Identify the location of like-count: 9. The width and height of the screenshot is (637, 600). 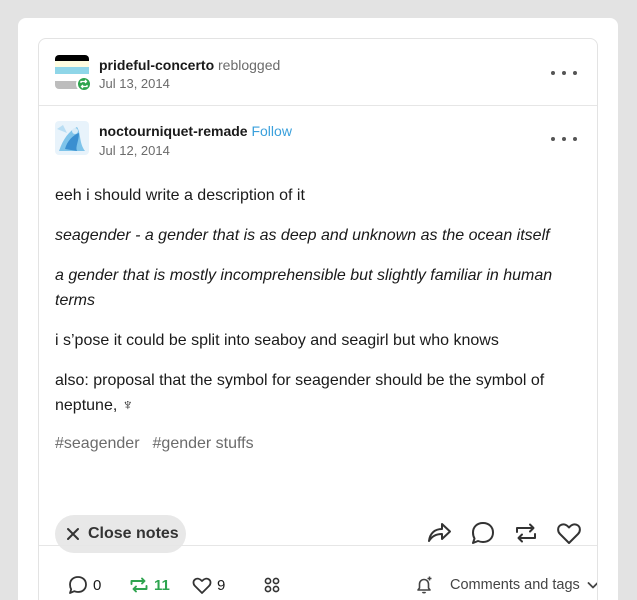
(221, 585).